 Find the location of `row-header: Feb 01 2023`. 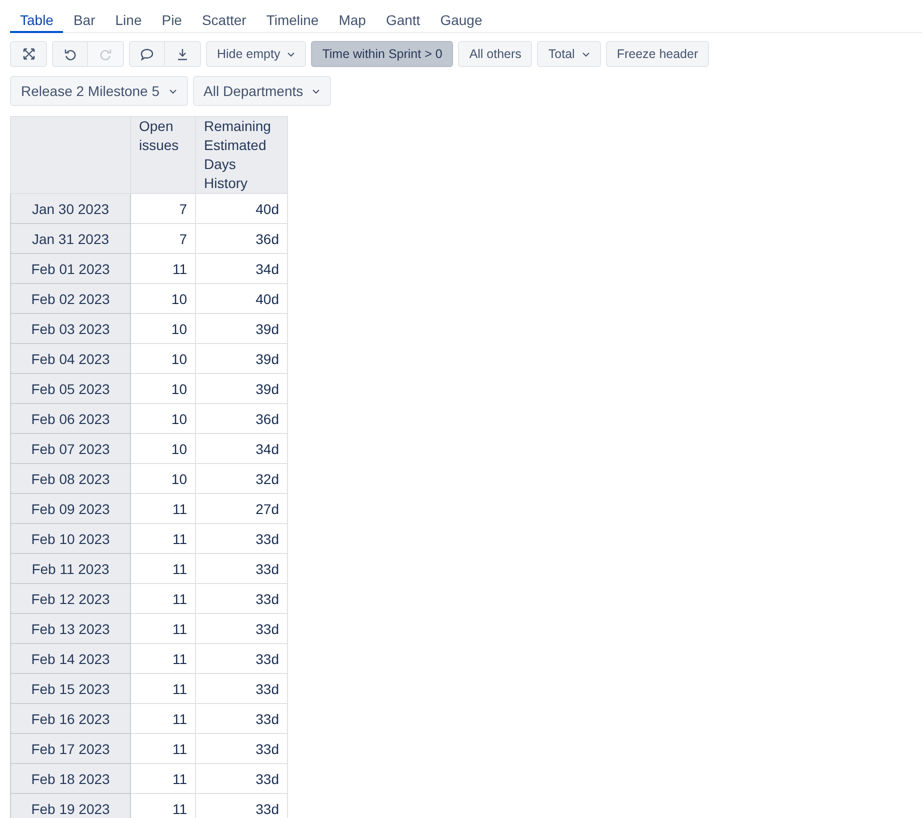

row-header: Feb 01 2023 is located at coordinates (70, 269).